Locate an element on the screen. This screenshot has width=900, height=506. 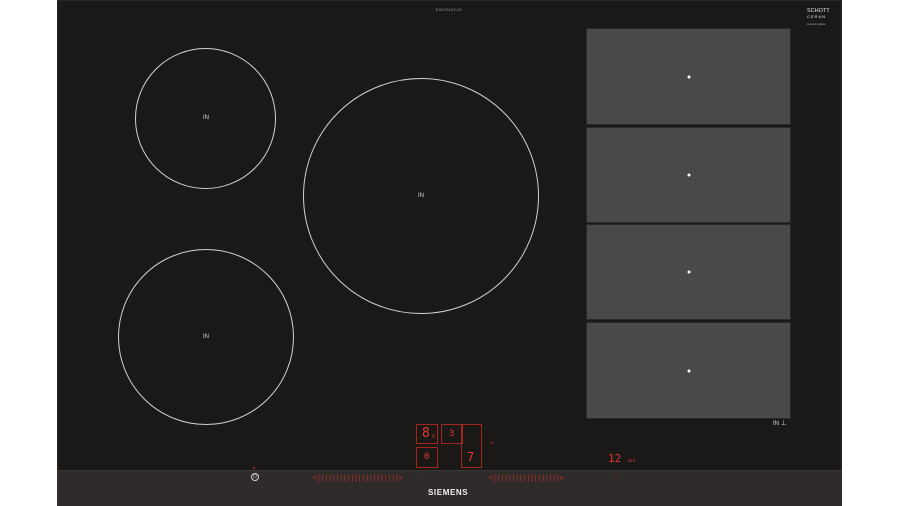
glass-type-label: ceramic glass is located at coordinates (816, 24).